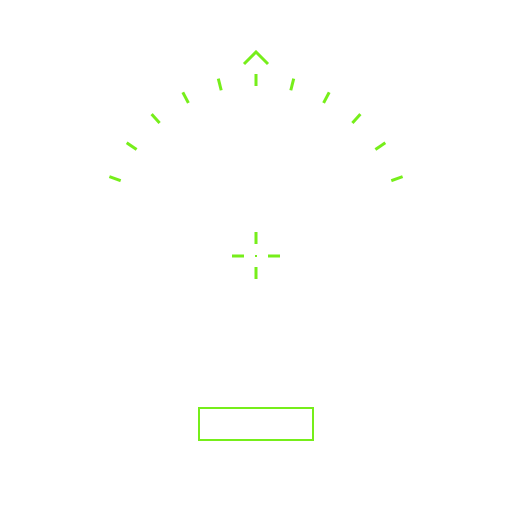 The width and height of the screenshot is (512, 512). Describe the element at coordinates (256, 424) in the screenshot. I see `status-box` at that location.